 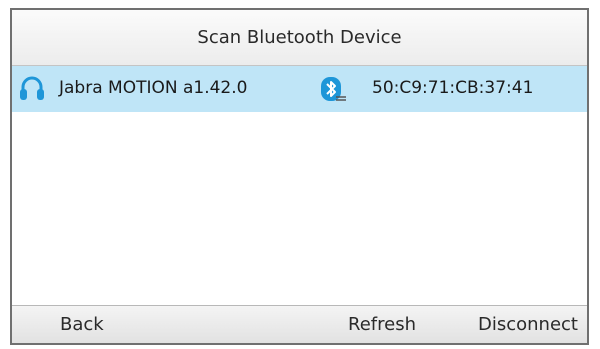 I want to click on device-row-jabra: Jabra MOTION a1.42.0 50:C9:71:CB:37:41, so click(x=299, y=89).